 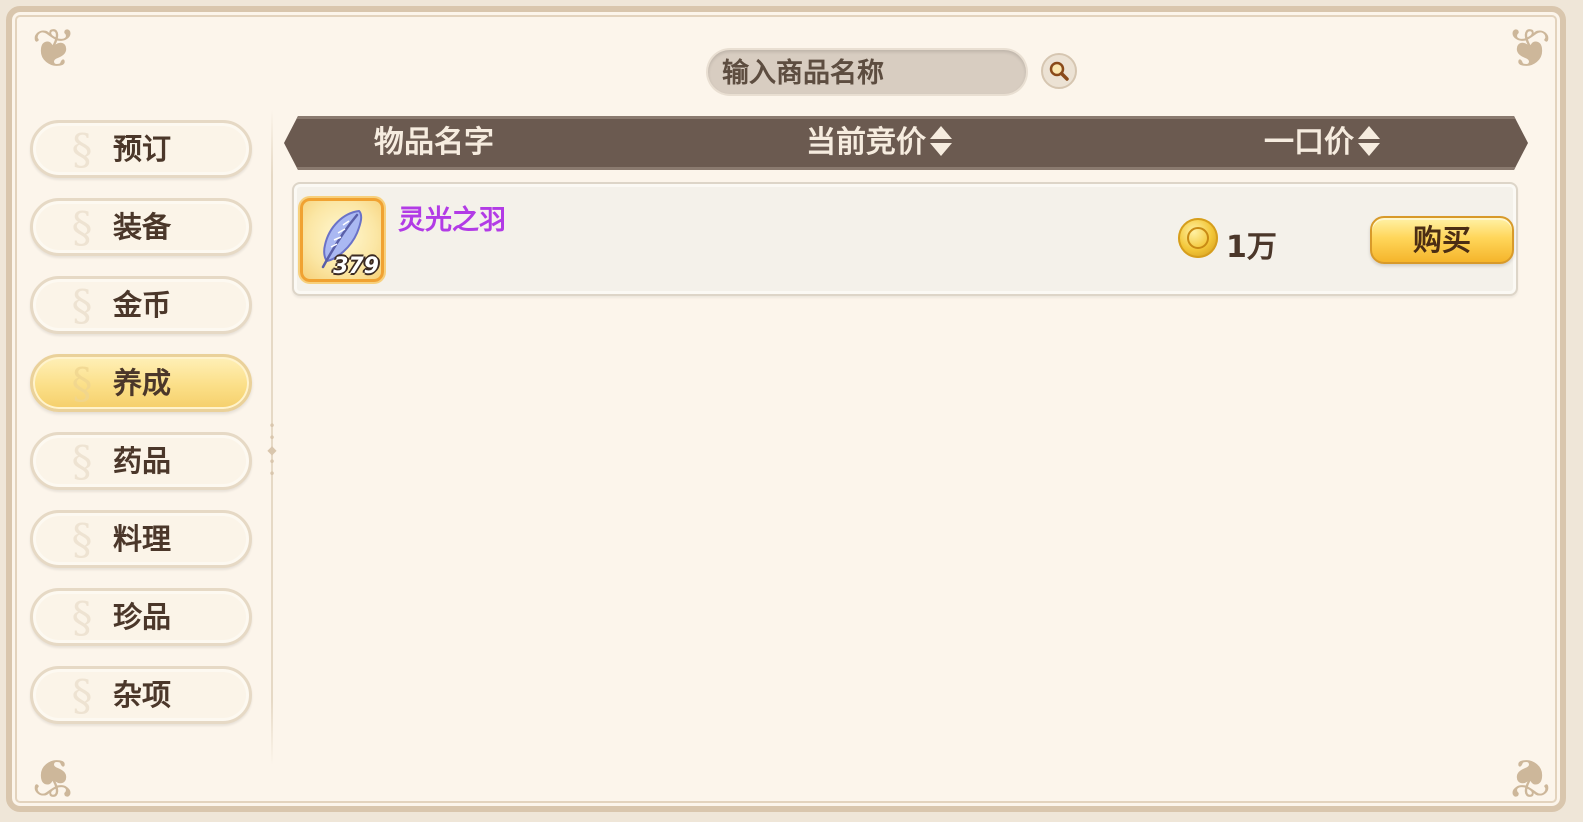 What do you see at coordinates (1309, 142) in the screenshot?
I see `column-header-label: 一口价` at bounding box center [1309, 142].